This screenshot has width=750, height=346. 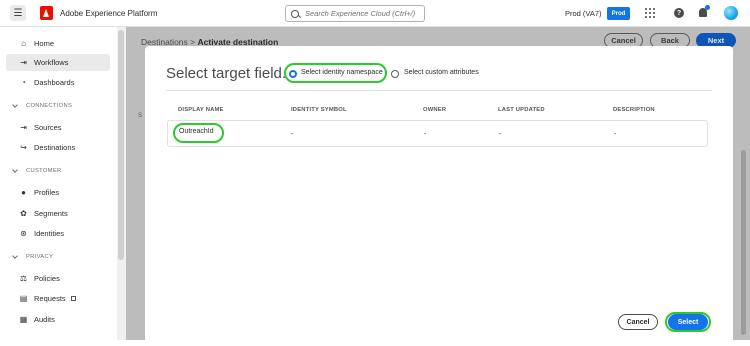 I want to click on cell-display-name: OutreachId, so click(x=196, y=131).